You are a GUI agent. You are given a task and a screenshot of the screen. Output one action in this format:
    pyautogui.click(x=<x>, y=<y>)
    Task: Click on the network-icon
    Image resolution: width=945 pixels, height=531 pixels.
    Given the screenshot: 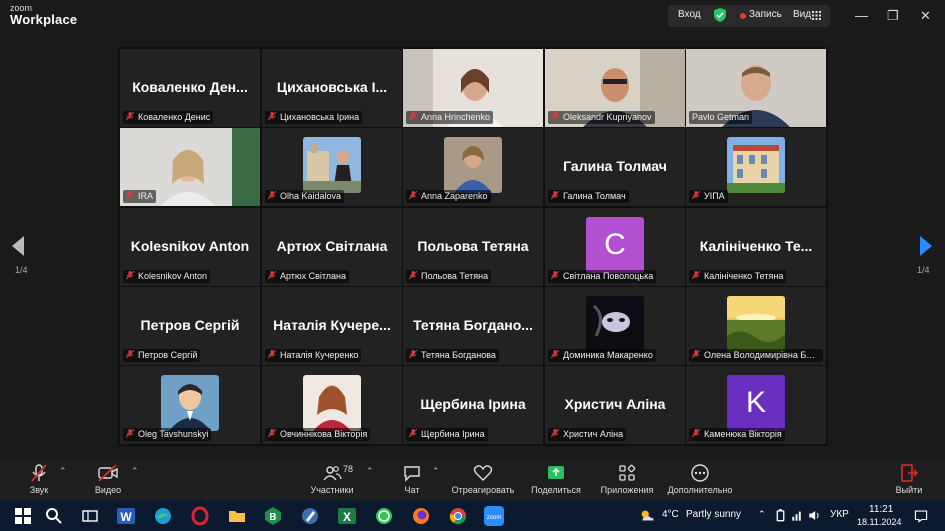 What is the action you would take?
    pyautogui.click(x=797, y=515)
    